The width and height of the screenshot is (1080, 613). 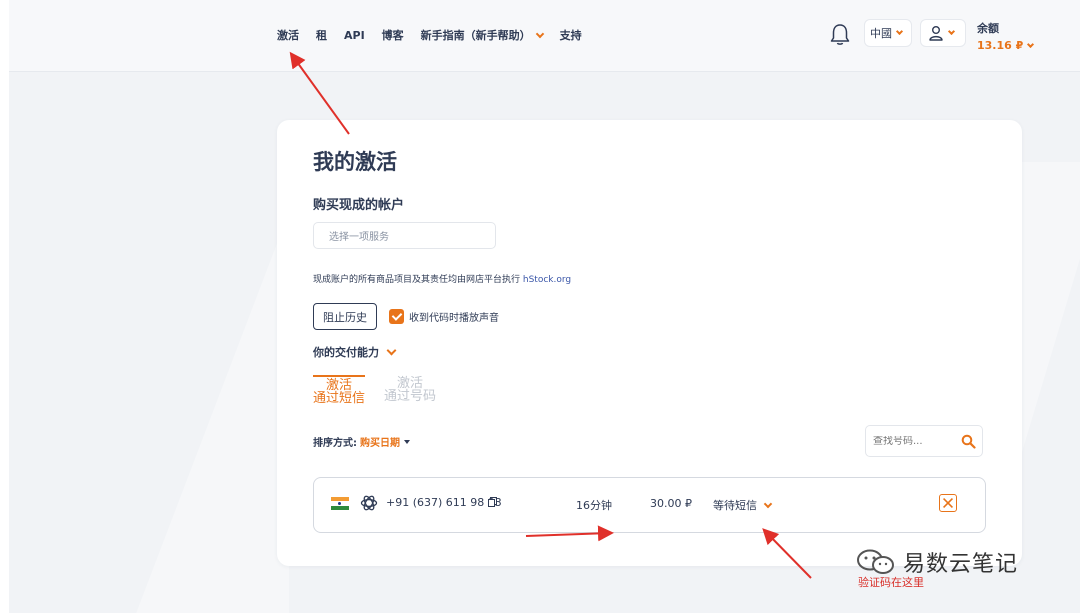 What do you see at coordinates (345, 316) in the screenshot?
I see `block-history-button: 阻止历史` at bounding box center [345, 316].